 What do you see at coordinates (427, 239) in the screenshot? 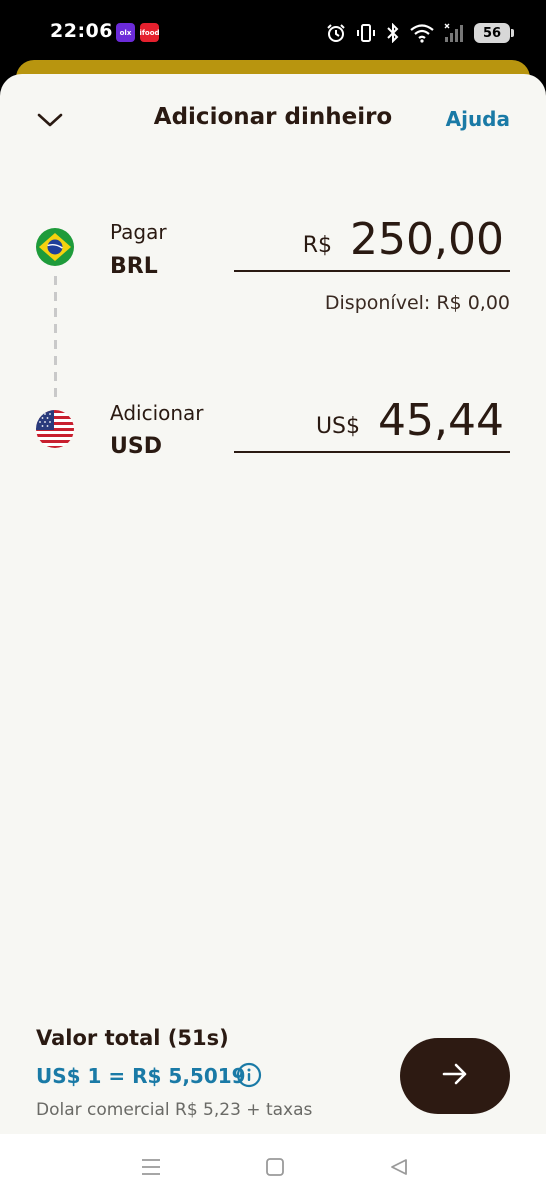
I see `pay-amount-value: 250,00` at bounding box center [427, 239].